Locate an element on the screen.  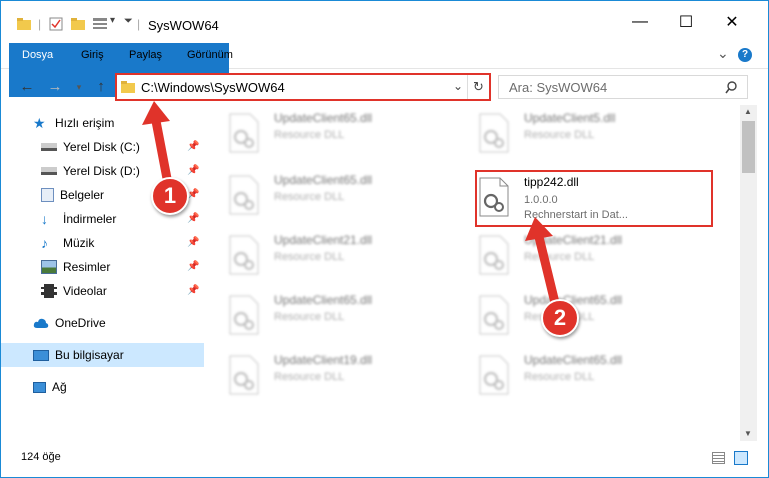
callout-1: 1 is located at coordinates (170, 196).